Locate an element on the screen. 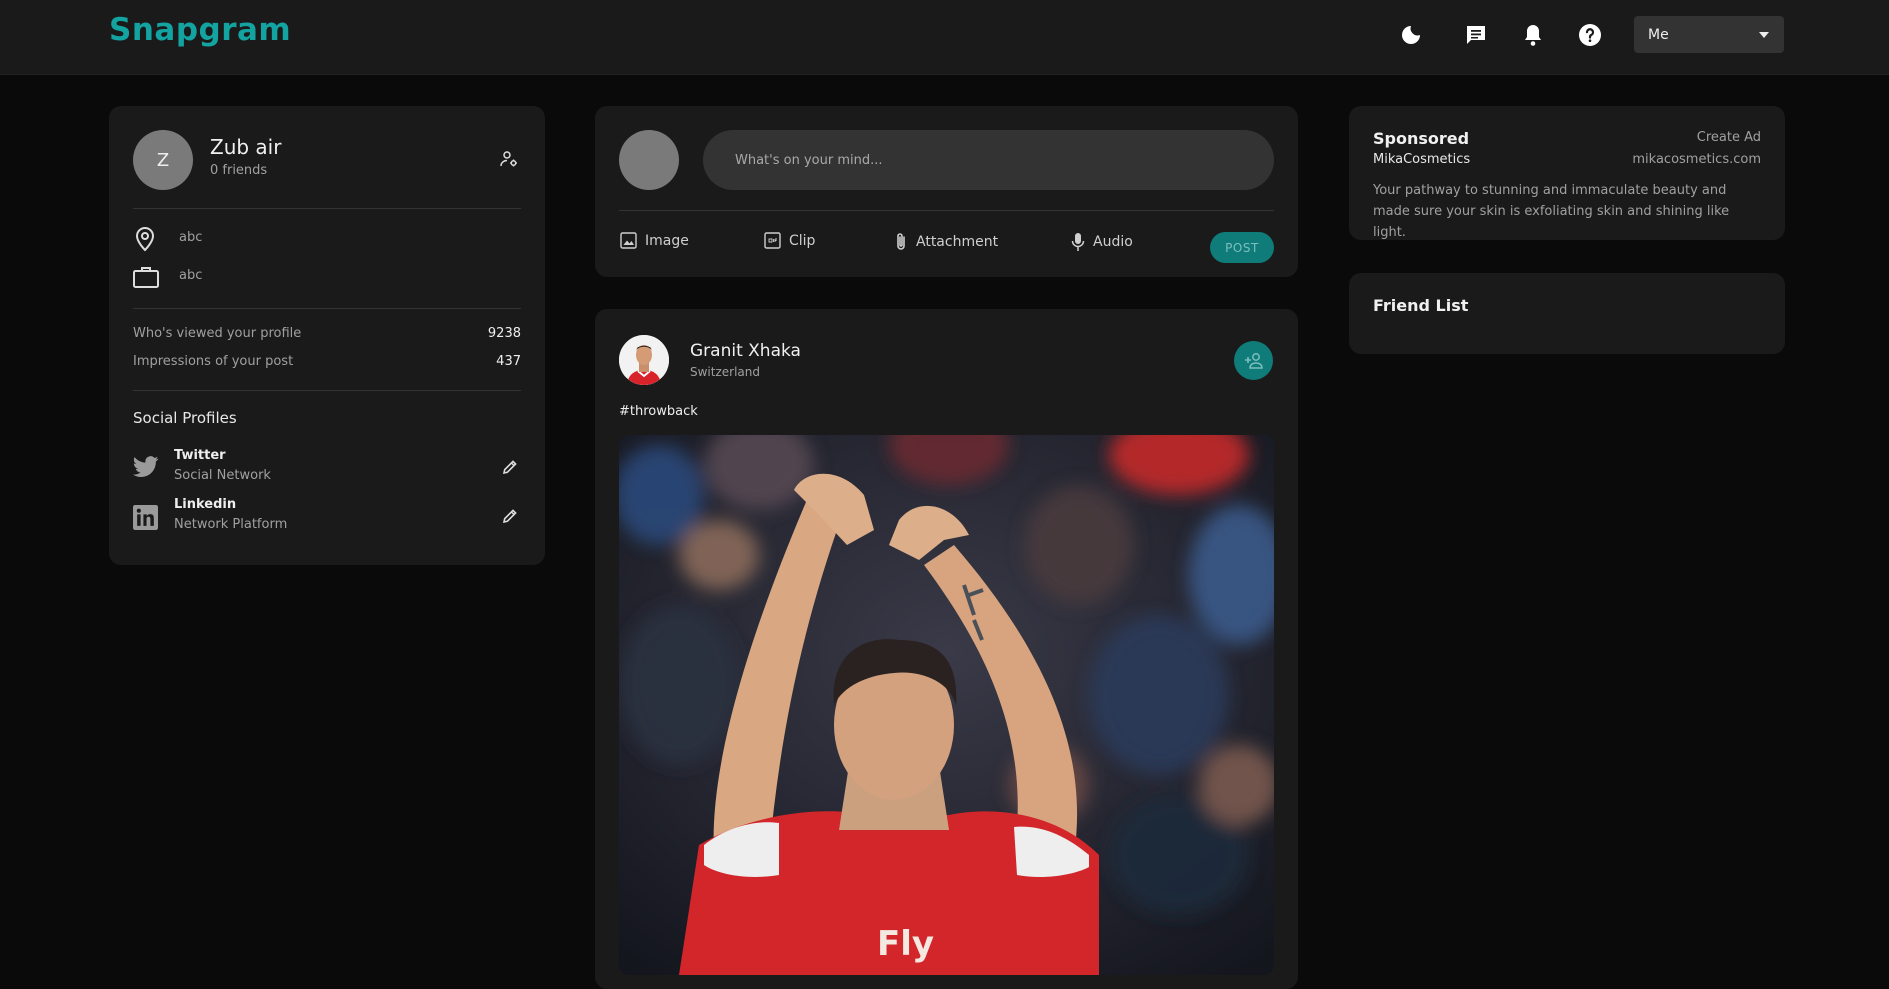 The height and width of the screenshot is (989, 1889). help-icon is located at coordinates (1590, 35).